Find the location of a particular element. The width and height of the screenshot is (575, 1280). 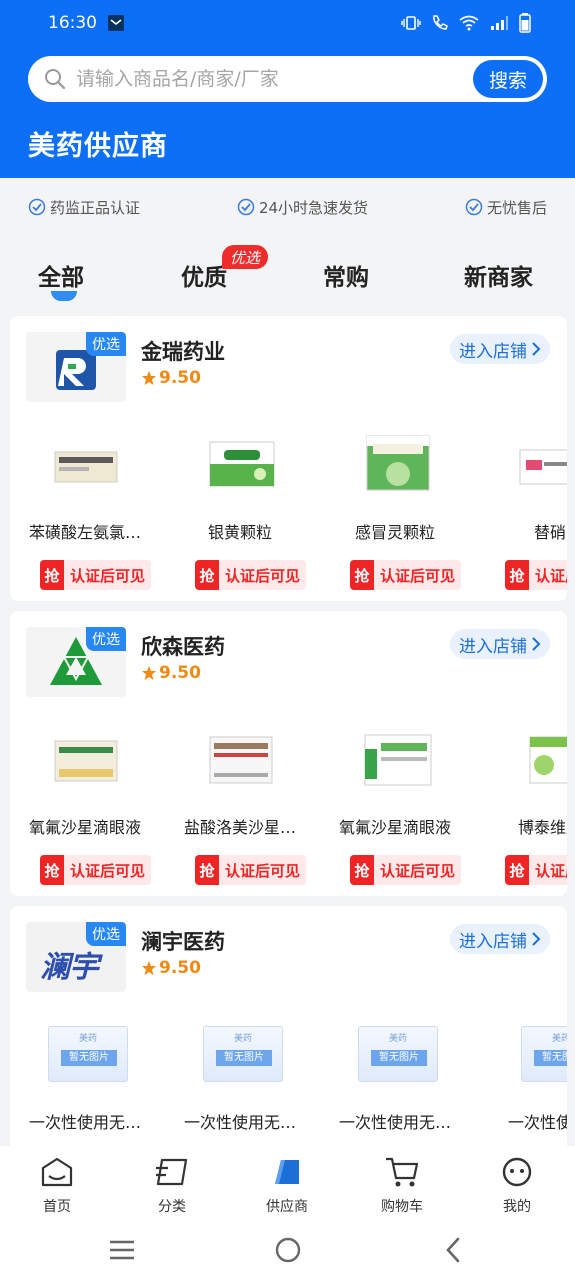

product-name: 博泰维康 is located at coordinates (542, 827).